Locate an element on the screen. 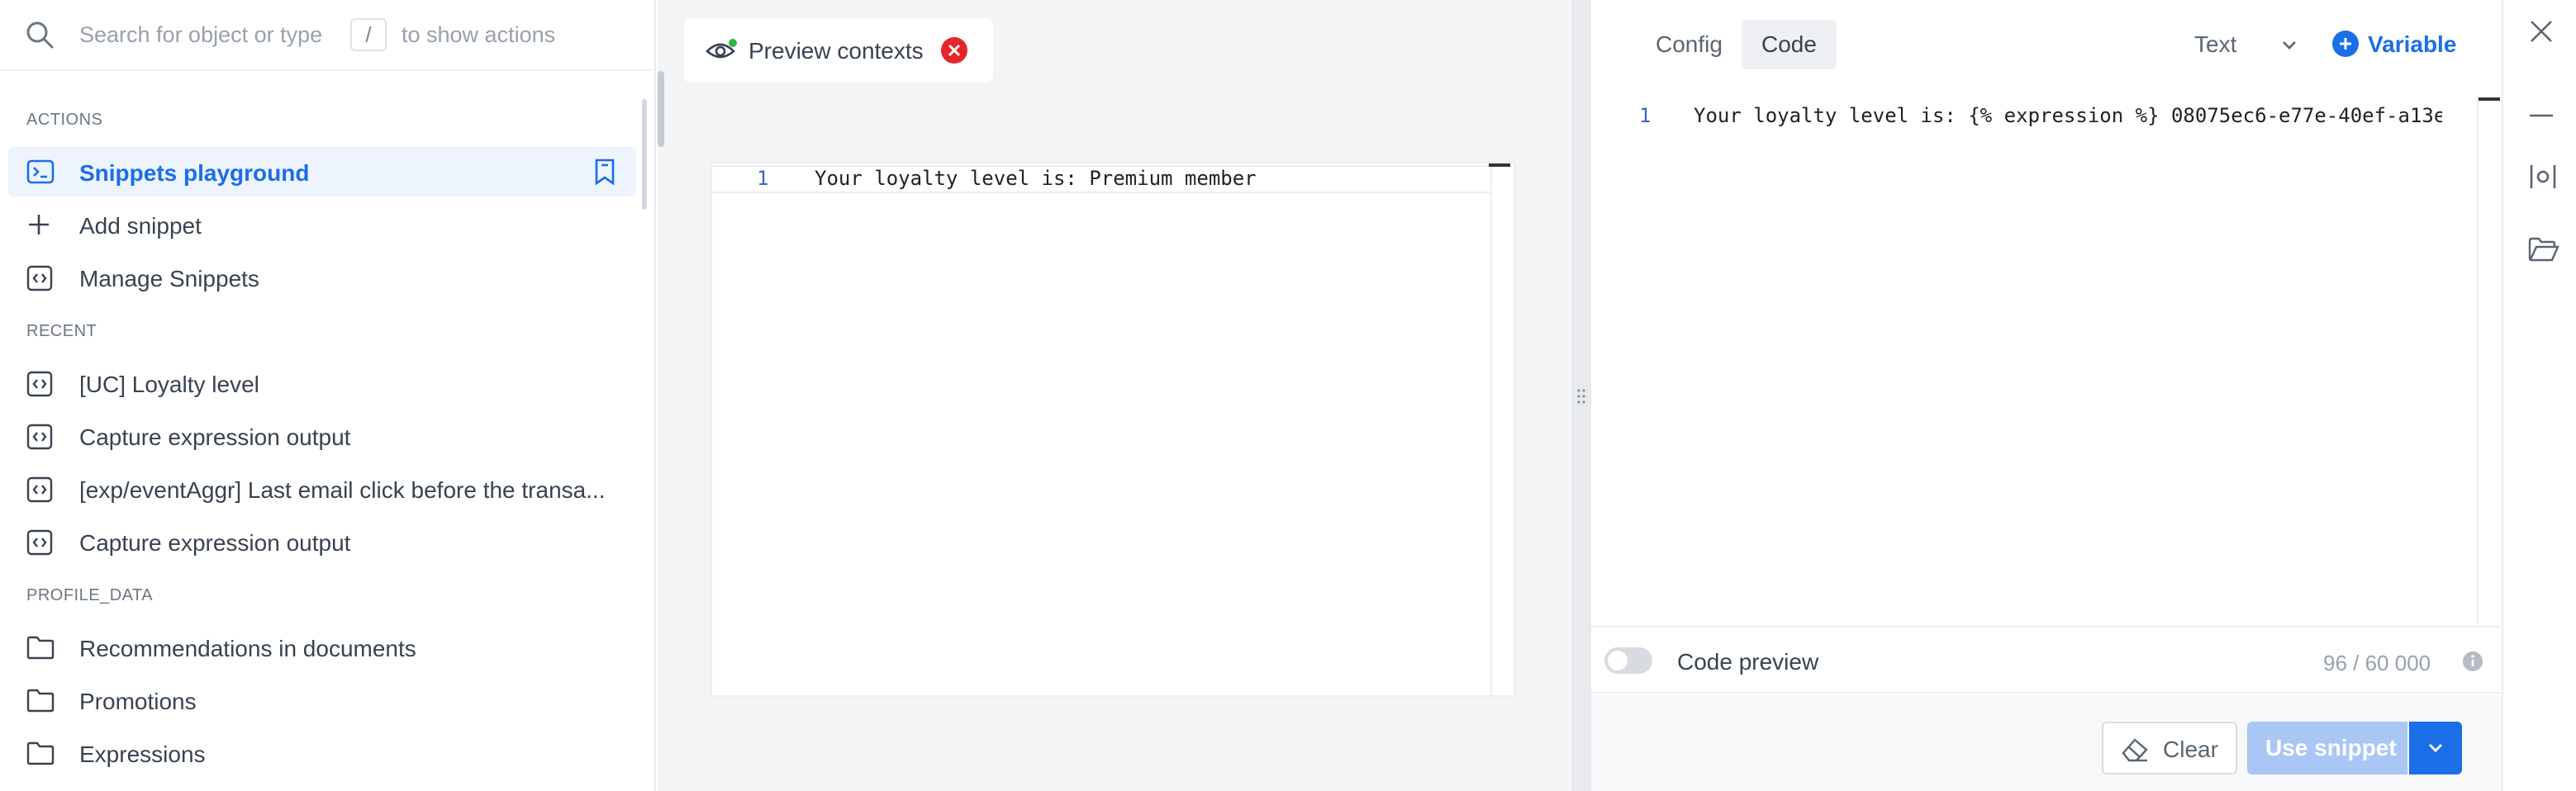  clear-button-label: Clear is located at coordinates (2190, 749).